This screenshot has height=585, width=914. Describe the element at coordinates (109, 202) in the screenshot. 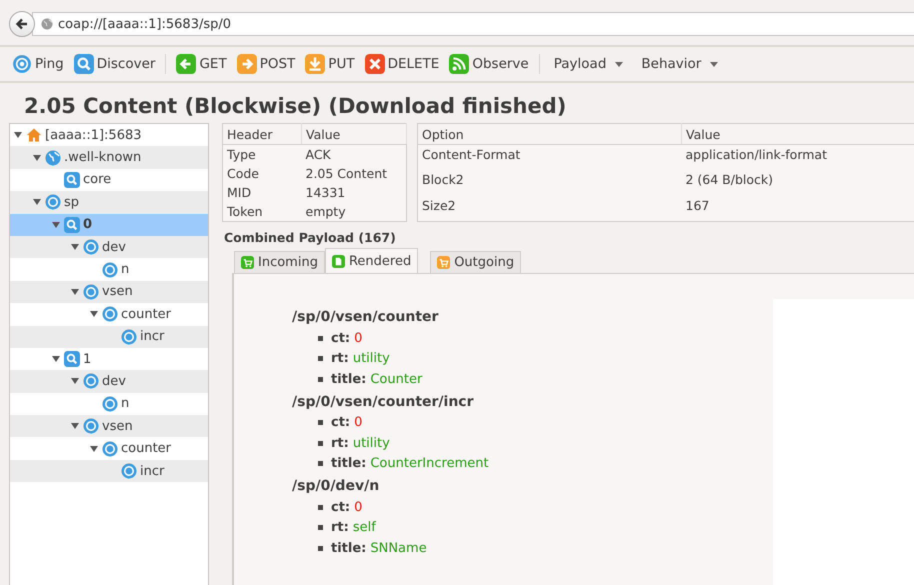

I see `tree-item: sp` at that location.